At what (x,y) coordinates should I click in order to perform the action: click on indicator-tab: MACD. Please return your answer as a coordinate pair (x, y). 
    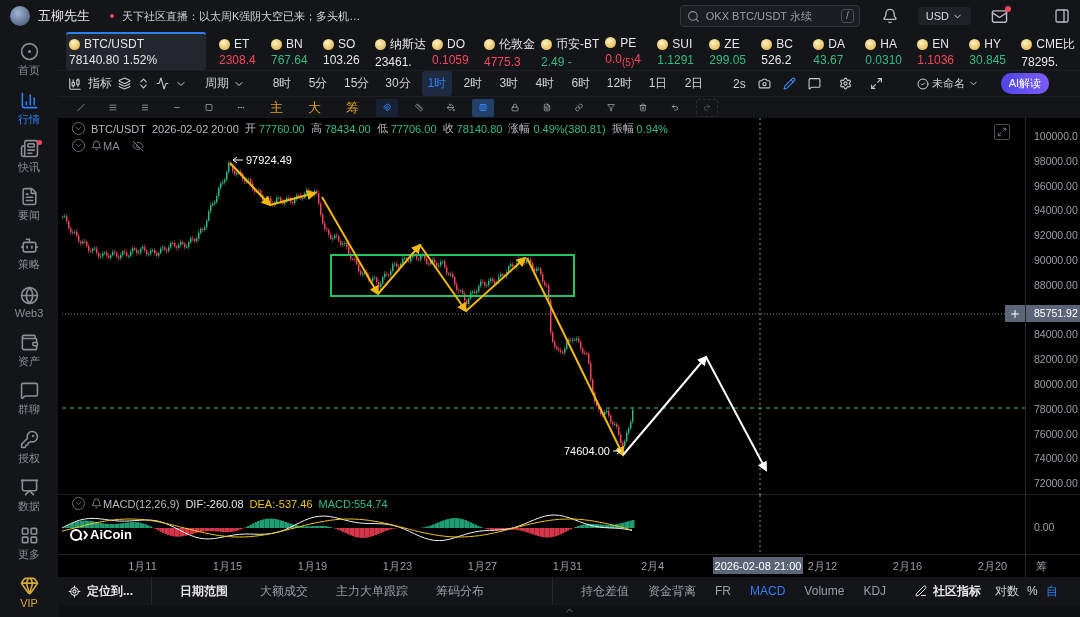
    Looking at the image, I should click on (768, 591).